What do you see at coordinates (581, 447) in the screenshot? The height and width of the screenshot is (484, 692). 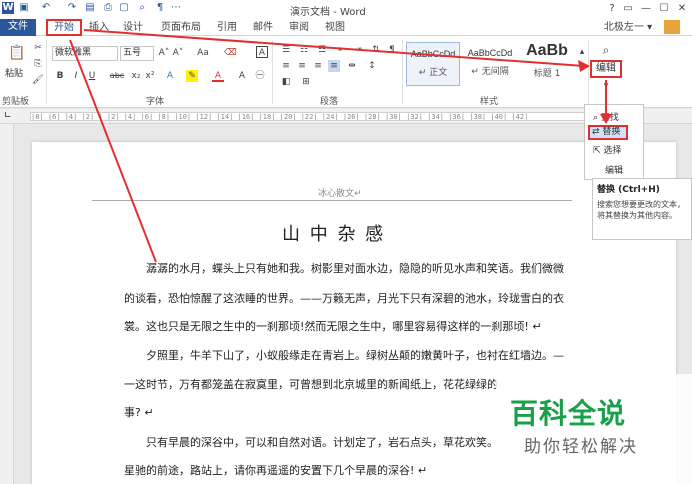 I see `watermark-subtitle: 助你轻松解决` at bounding box center [581, 447].